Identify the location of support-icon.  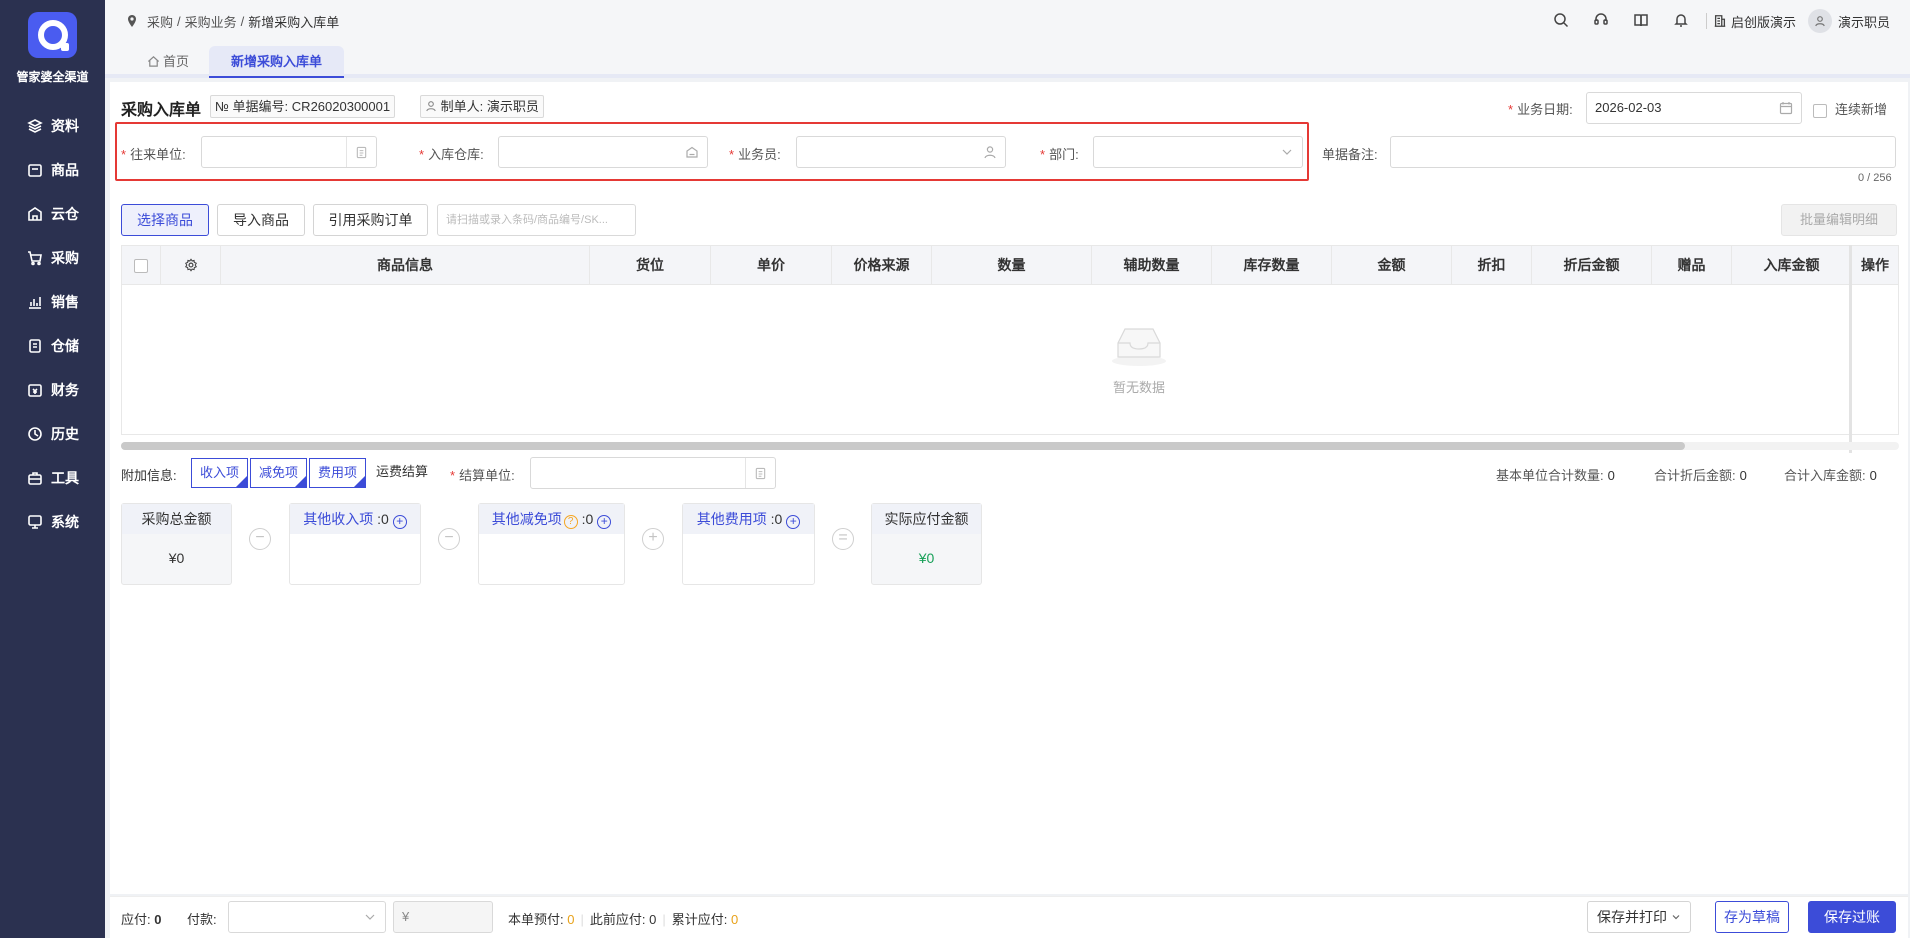
(1602, 21).